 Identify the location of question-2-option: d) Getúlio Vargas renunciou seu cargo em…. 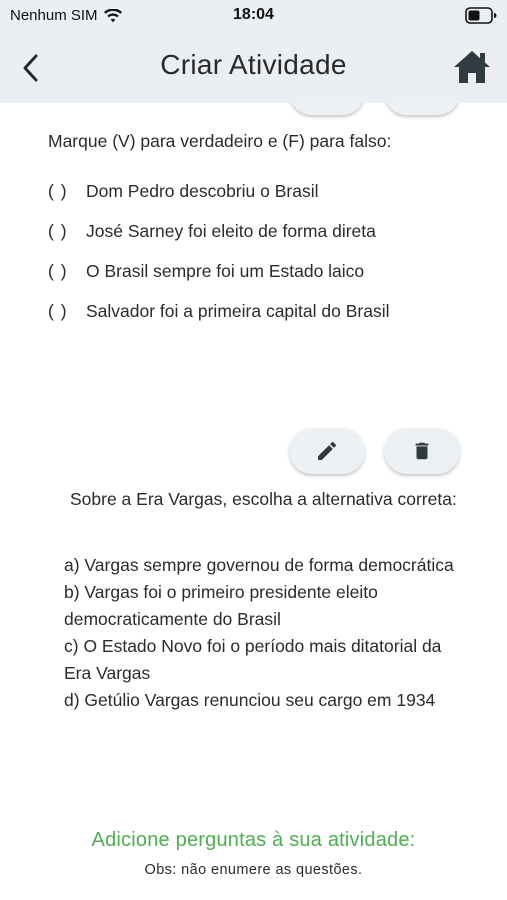
(250, 700).